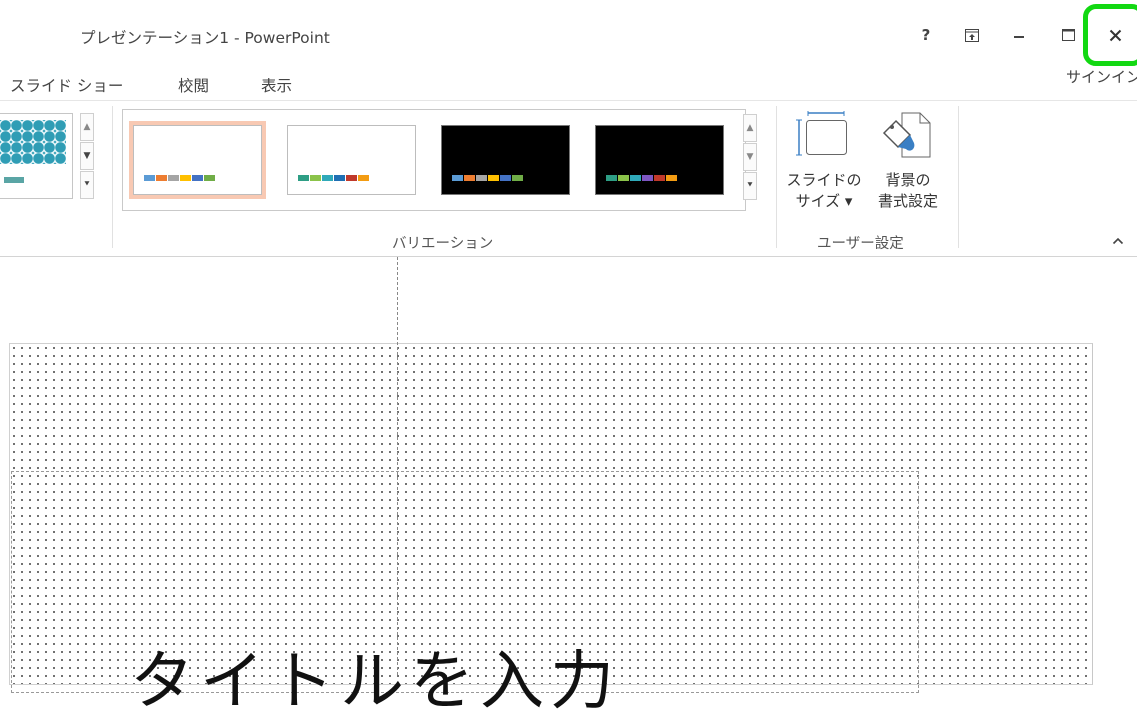 The width and height of the screenshot is (1137, 722). Describe the element at coordinates (375, 682) in the screenshot. I see `title-placeholder-text: タイトルを入力` at that location.